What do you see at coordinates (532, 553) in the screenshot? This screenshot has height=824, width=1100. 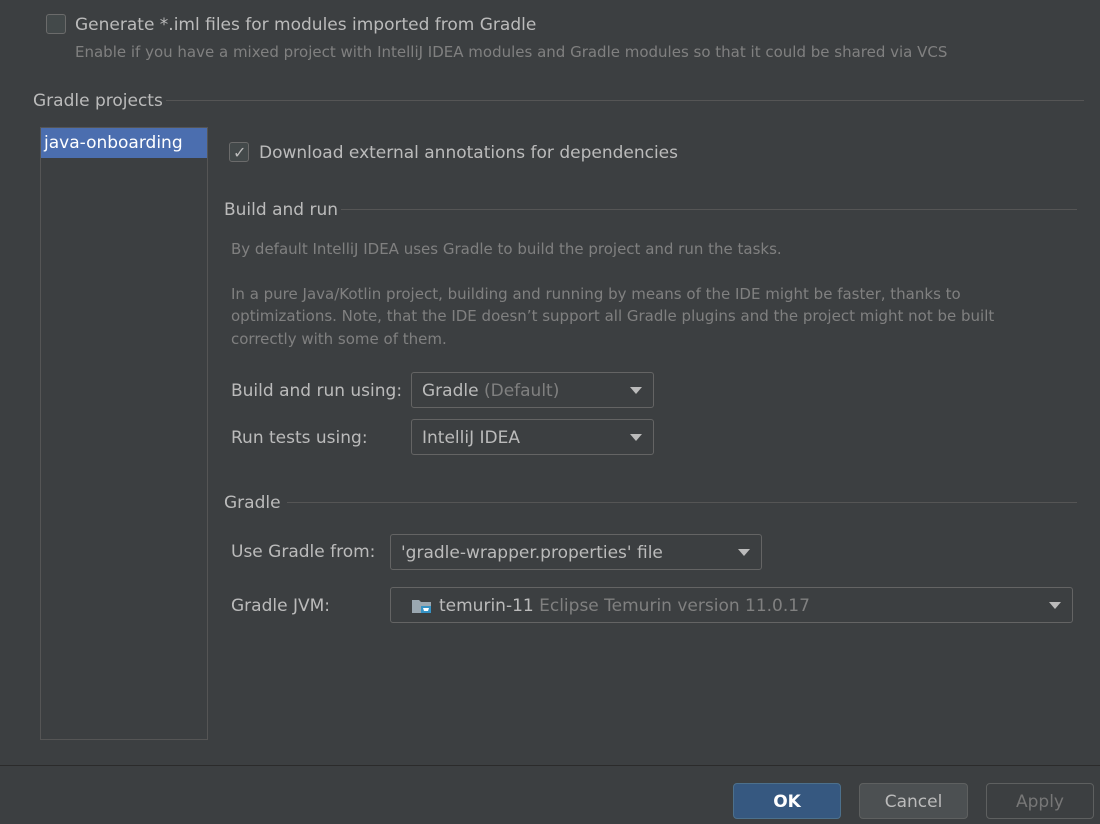 I see `use-gradle-from-value: 'gradle-wrapper.properties' file` at bounding box center [532, 553].